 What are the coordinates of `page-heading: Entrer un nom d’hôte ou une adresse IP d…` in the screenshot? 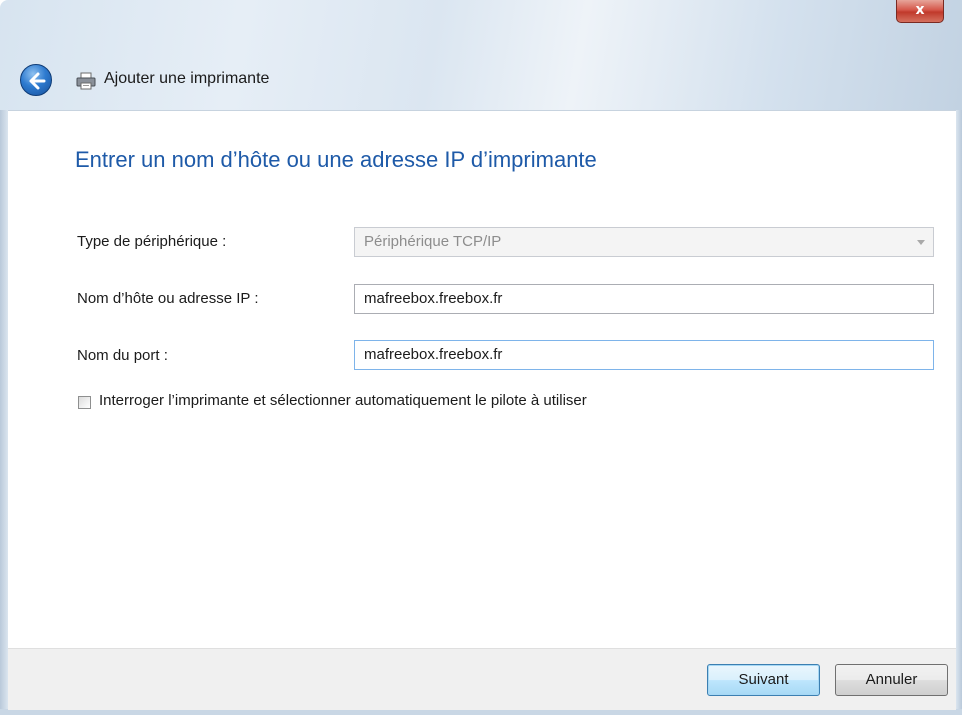 It's located at (336, 159).